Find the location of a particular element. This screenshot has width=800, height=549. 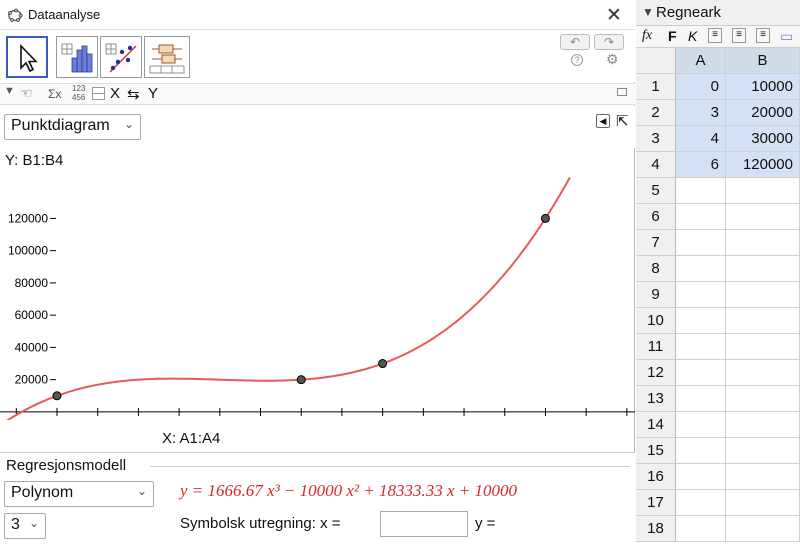

column-header-b: B is located at coordinates (763, 61).